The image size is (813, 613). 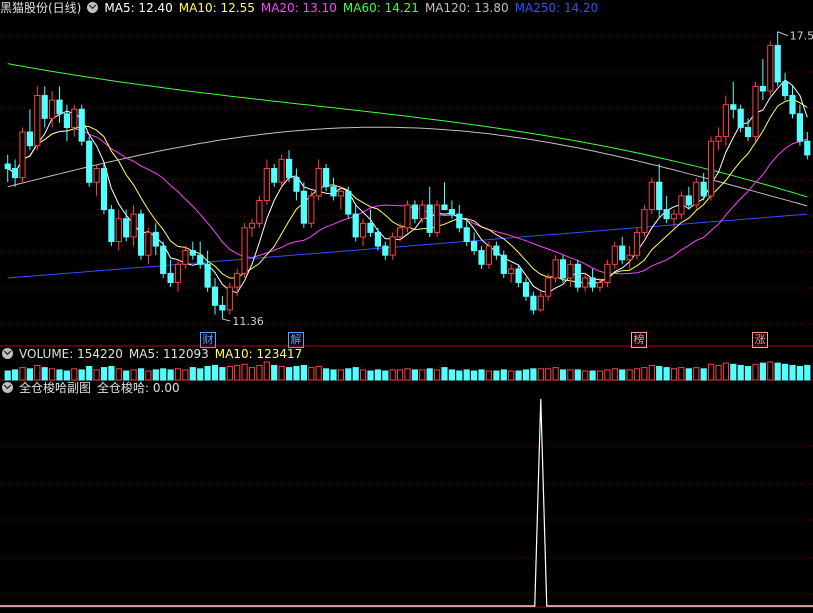 What do you see at coordinates (296, 340) in the screenshot?
I see `event-tag: 解` at bounding box center [296, 340].